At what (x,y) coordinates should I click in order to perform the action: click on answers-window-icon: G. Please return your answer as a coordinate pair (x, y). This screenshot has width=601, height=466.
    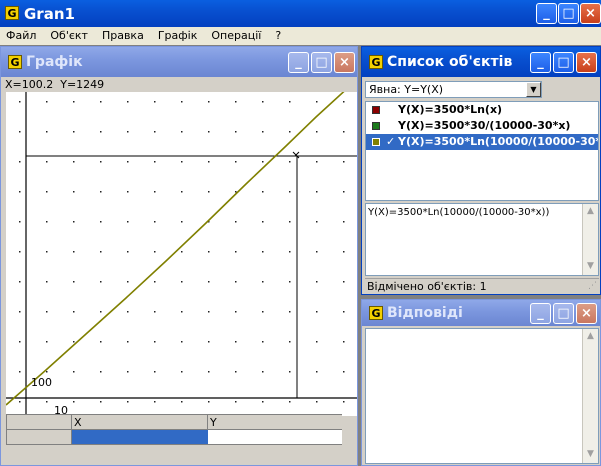
    Looking at the image, I should click on (376, 313).